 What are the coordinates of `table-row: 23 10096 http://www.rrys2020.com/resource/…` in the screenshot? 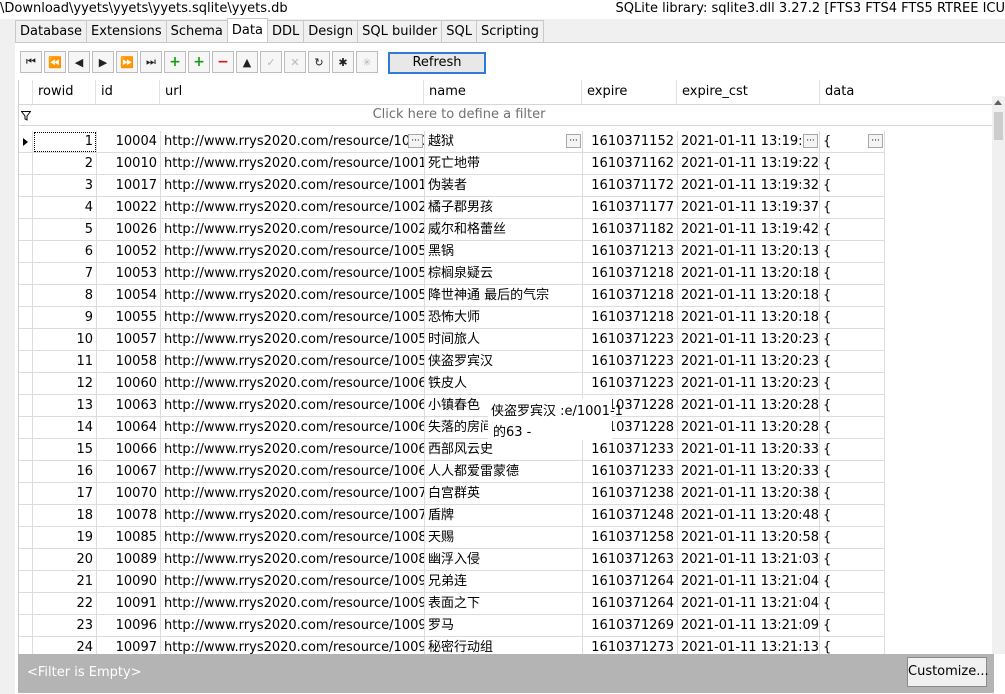 It's located at (452, 626).